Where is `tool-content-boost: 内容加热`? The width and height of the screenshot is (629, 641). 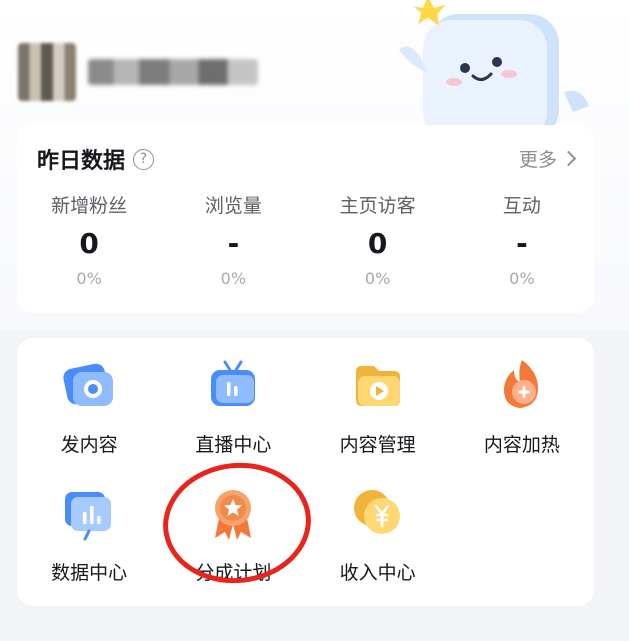 tool-content-boost: 内容加热 is located at coordinates (522, 413).